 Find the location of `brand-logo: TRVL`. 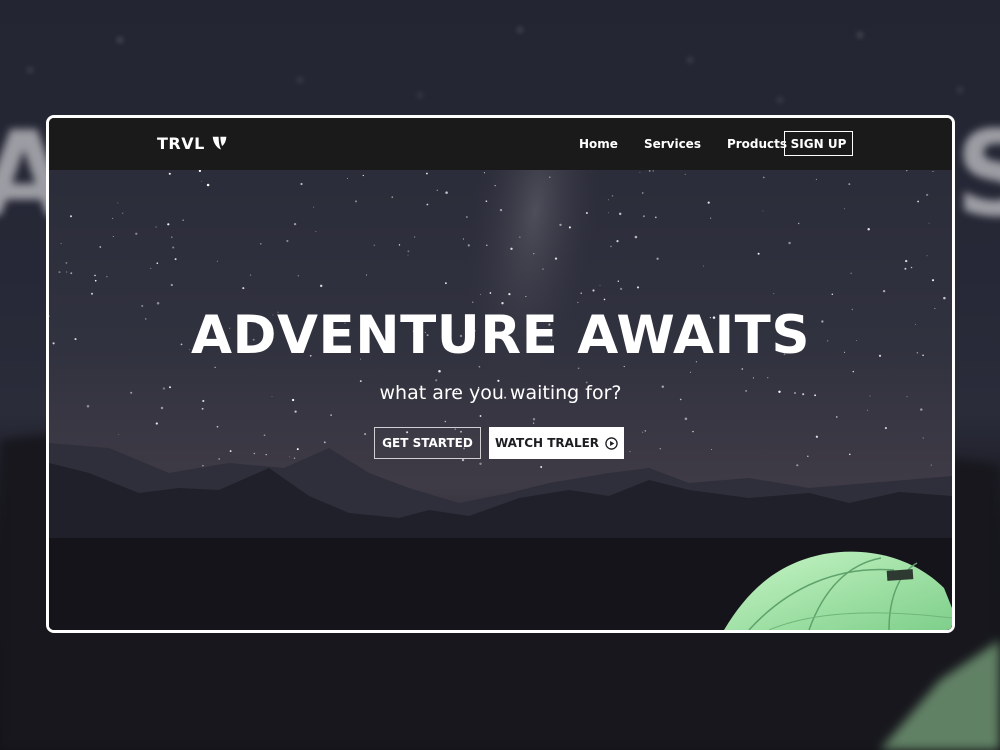

brand-logo: TRVL is located at coordinates (192, 143).